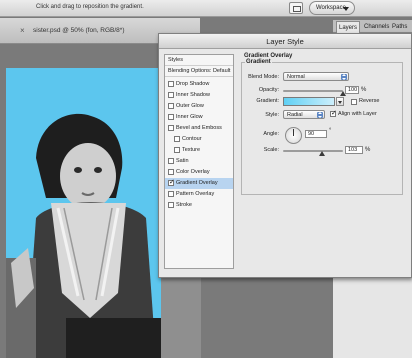 The height and width of the screenshot is (358, 412). What do you see at coordinates (195, 194) in the screenshot?
I see `style-item-label: Pattern Overlay` at bounding box center [195, 194].